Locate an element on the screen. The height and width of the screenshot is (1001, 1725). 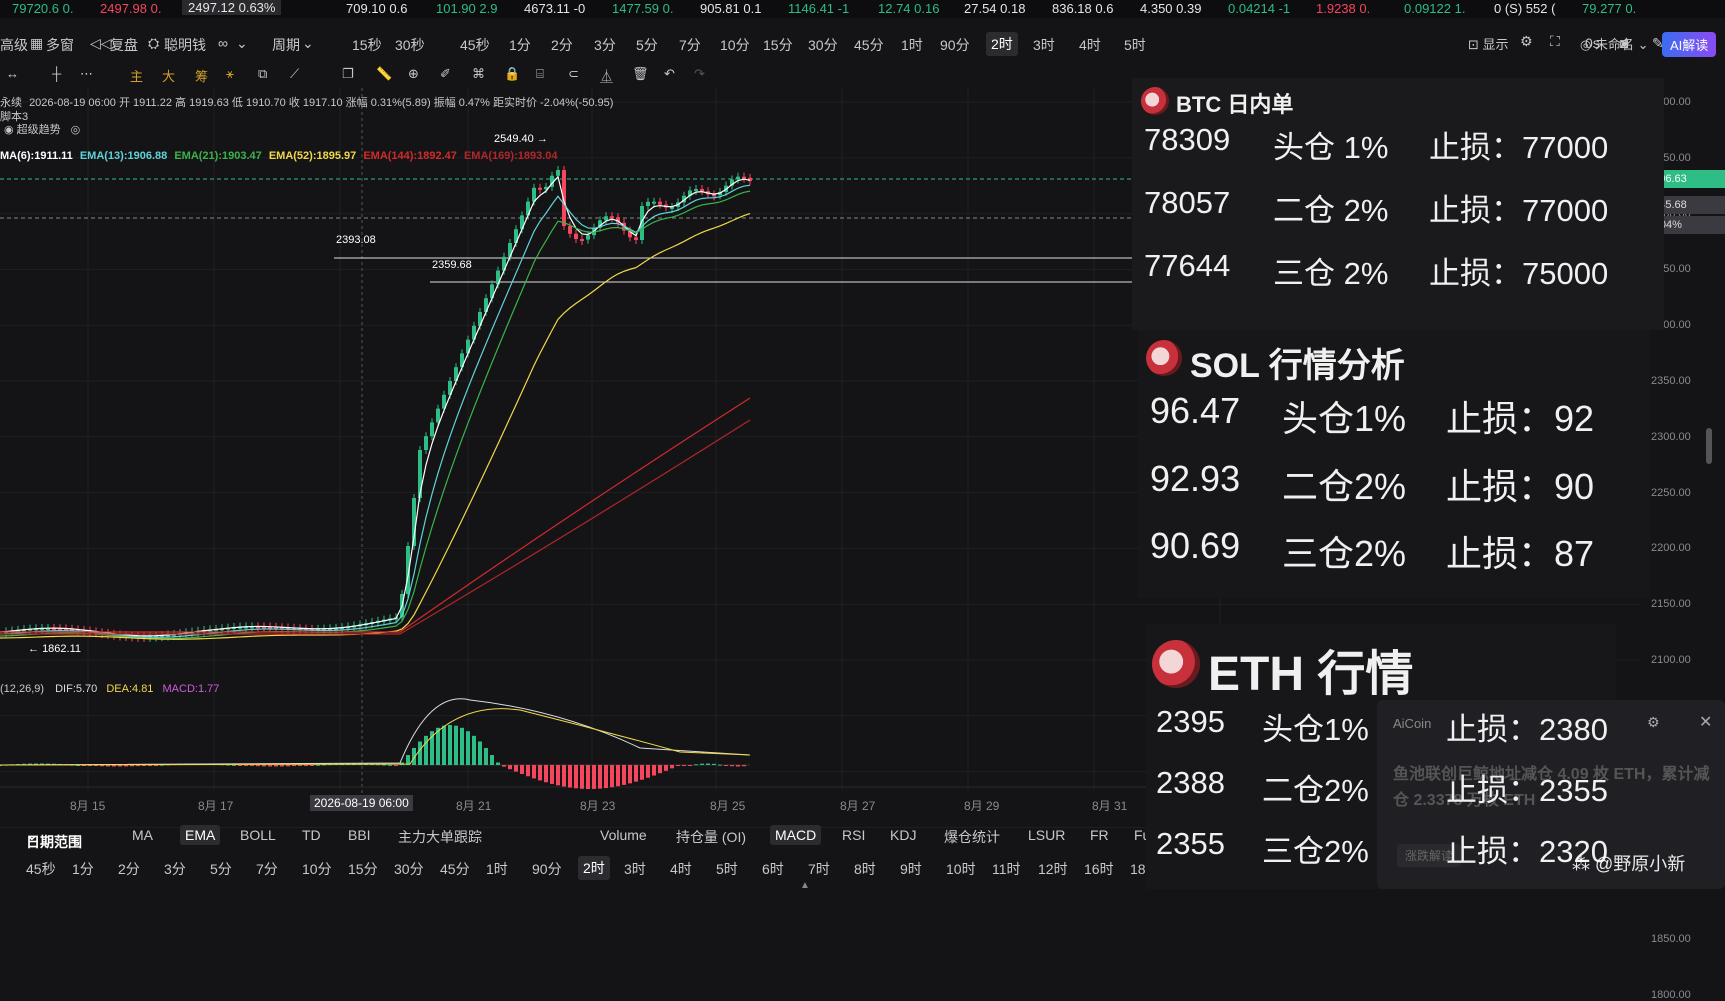
replay-button: 复盘 is located at coordinates (124, 45).